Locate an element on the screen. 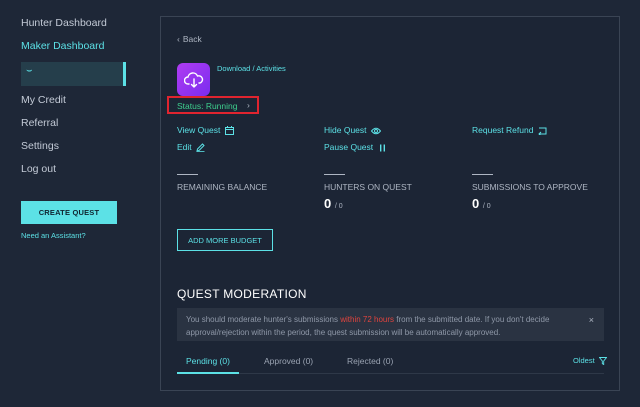 The height and width of the screenshot is (407, 640). submissions-to-approve-label: SUBMISSIONS TO APPROVE is located at coordinates (530, 187).